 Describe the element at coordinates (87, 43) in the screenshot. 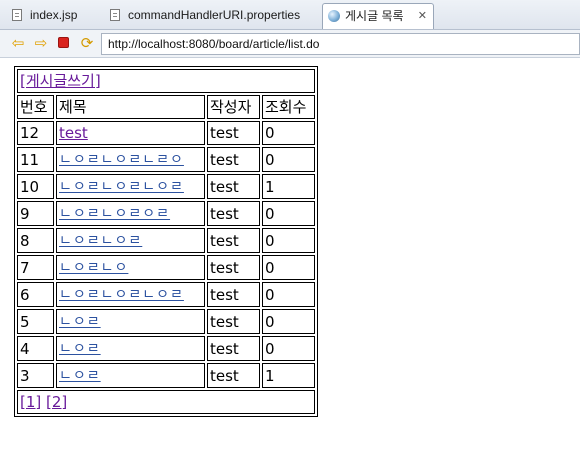

I see `refresh-icon: ⟳` at that location.